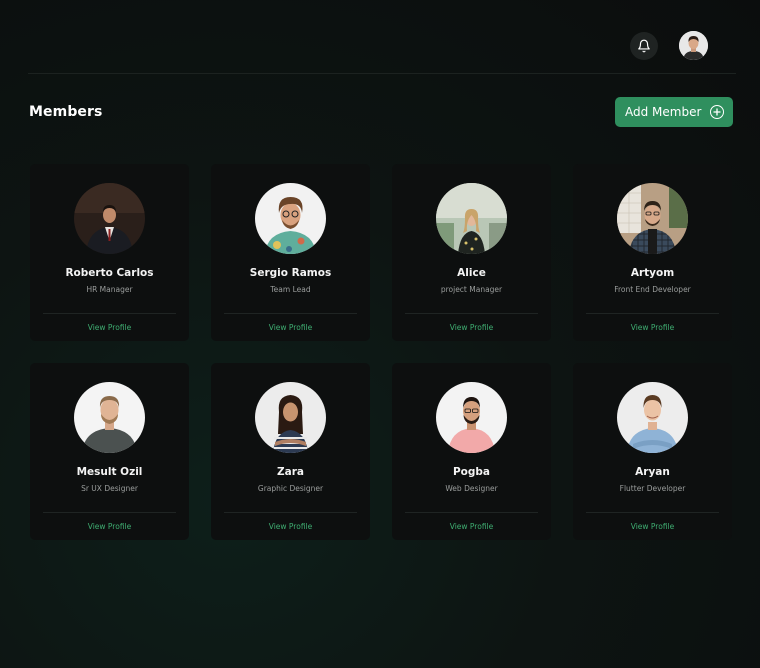 This screenshot has width=760, height=668. Describe the element at coordinates (471, 472) in the screenshot. I see `member-name: Pogba` at that location.